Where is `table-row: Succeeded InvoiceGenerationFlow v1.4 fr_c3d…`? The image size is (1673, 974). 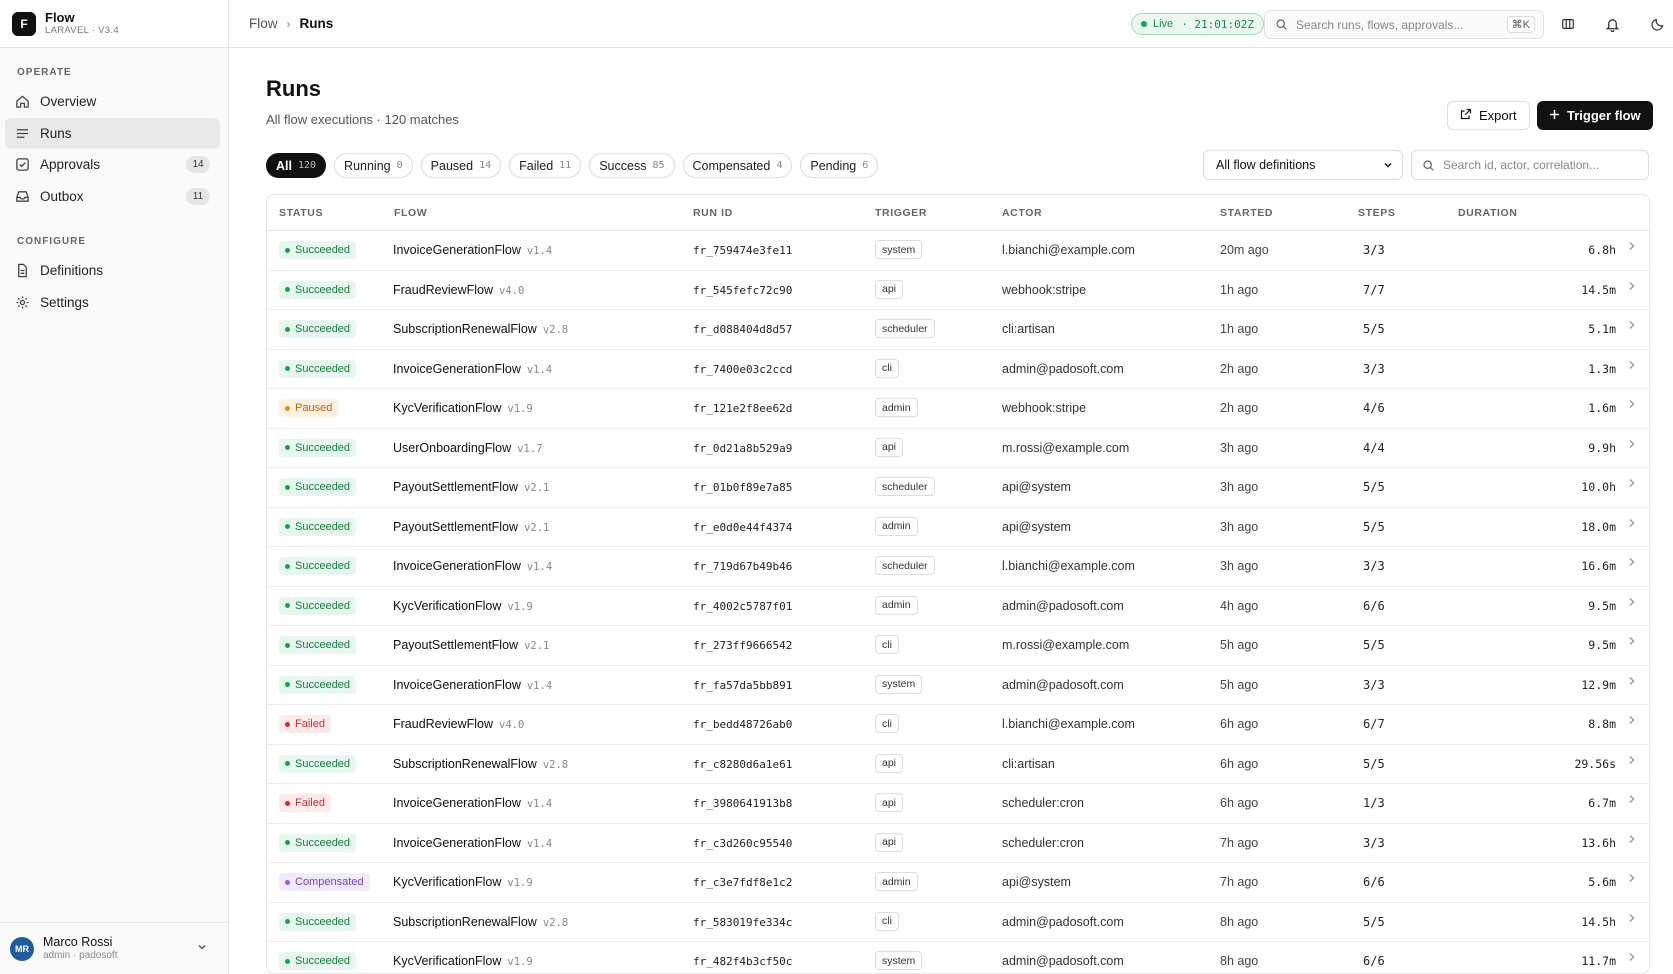
table-row: Succeeded InvoiceGenerationFlow v1.4 fr_c3d… is located at coordinates (958, 843).